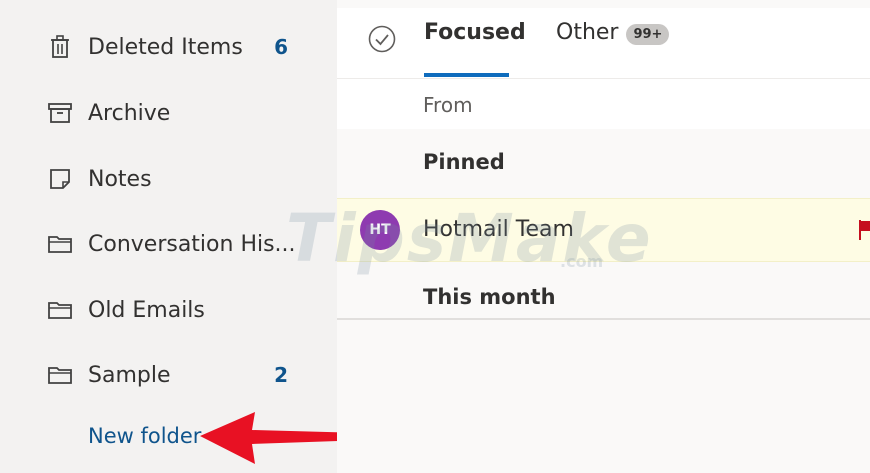 This screenshot has width=870, height=473. I want to click on sidebar-item-sample: Sample 2, so click(170, 375).